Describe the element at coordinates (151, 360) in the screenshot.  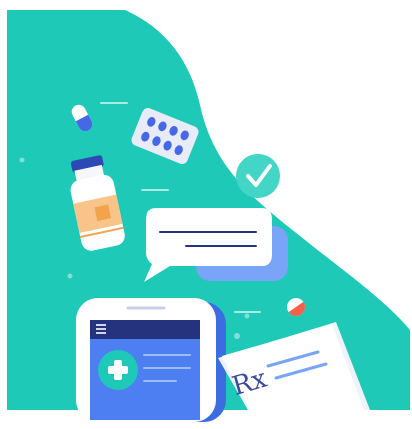
I see `smartphone-icon` at that location.